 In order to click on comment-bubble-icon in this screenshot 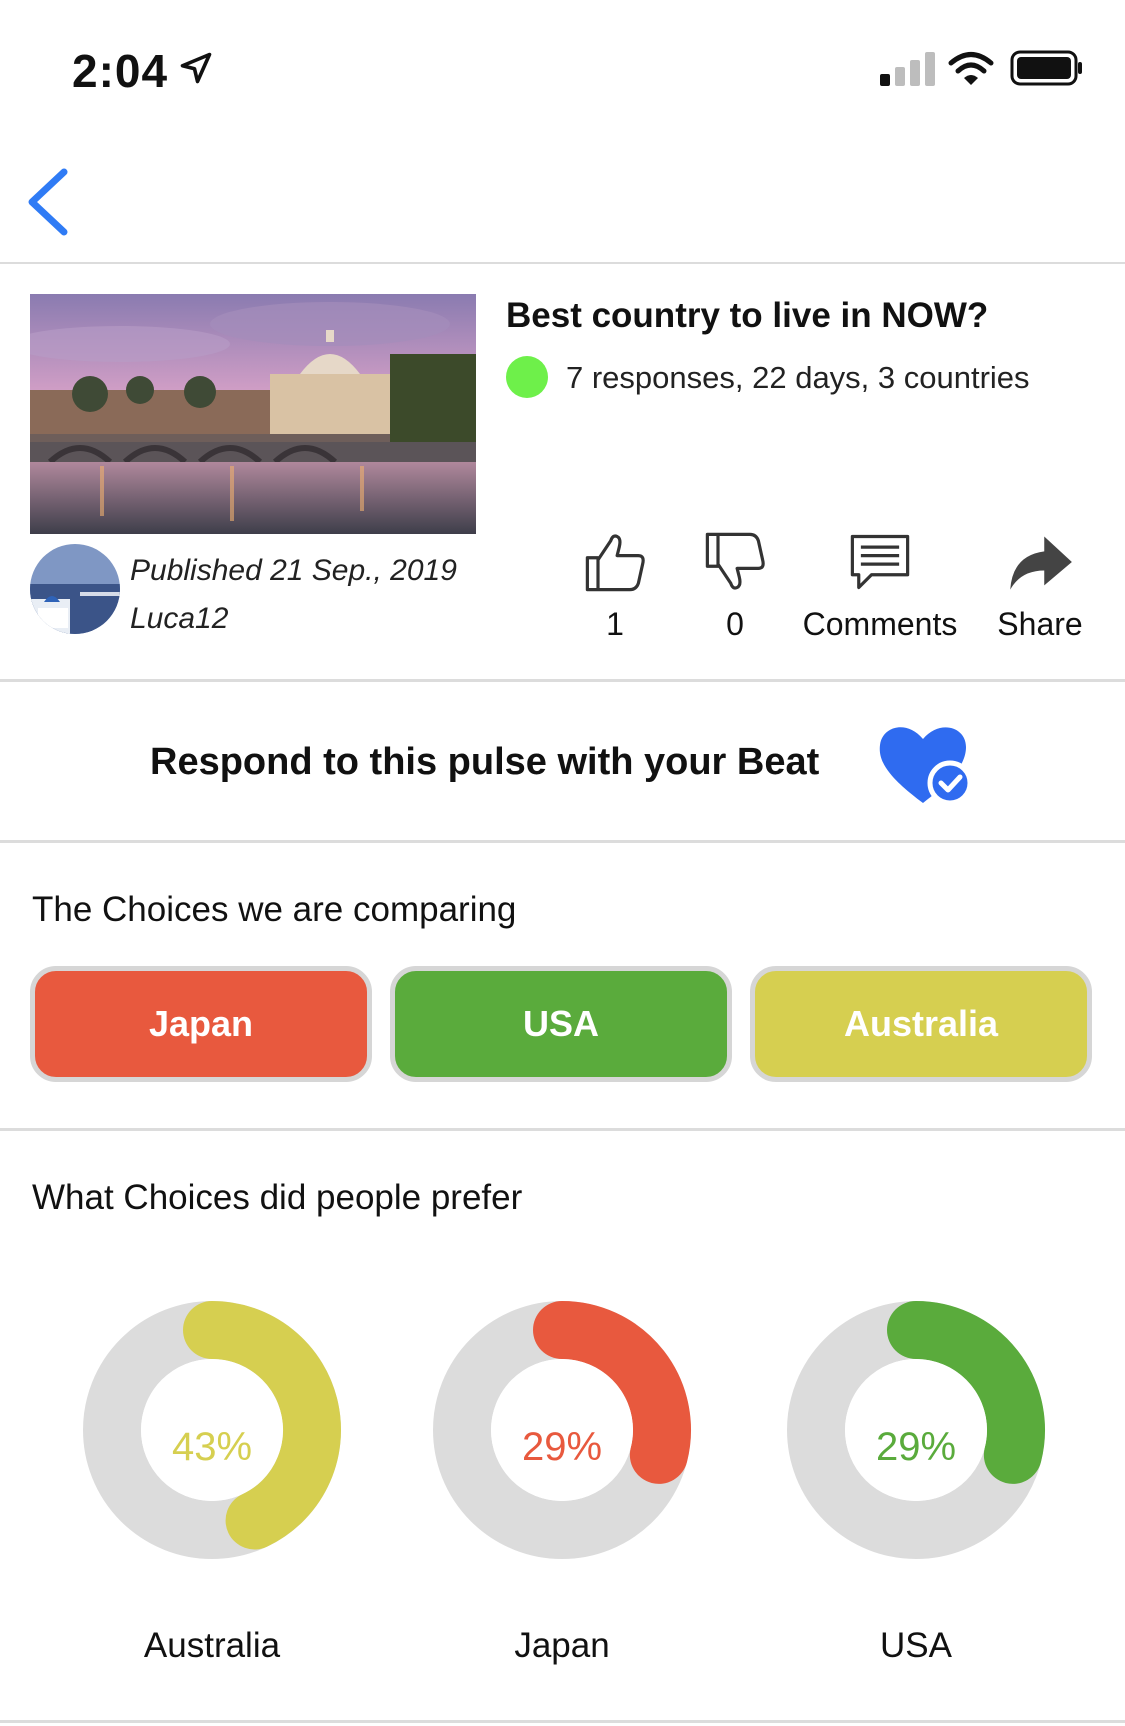, I will do `click(880, 562)`.